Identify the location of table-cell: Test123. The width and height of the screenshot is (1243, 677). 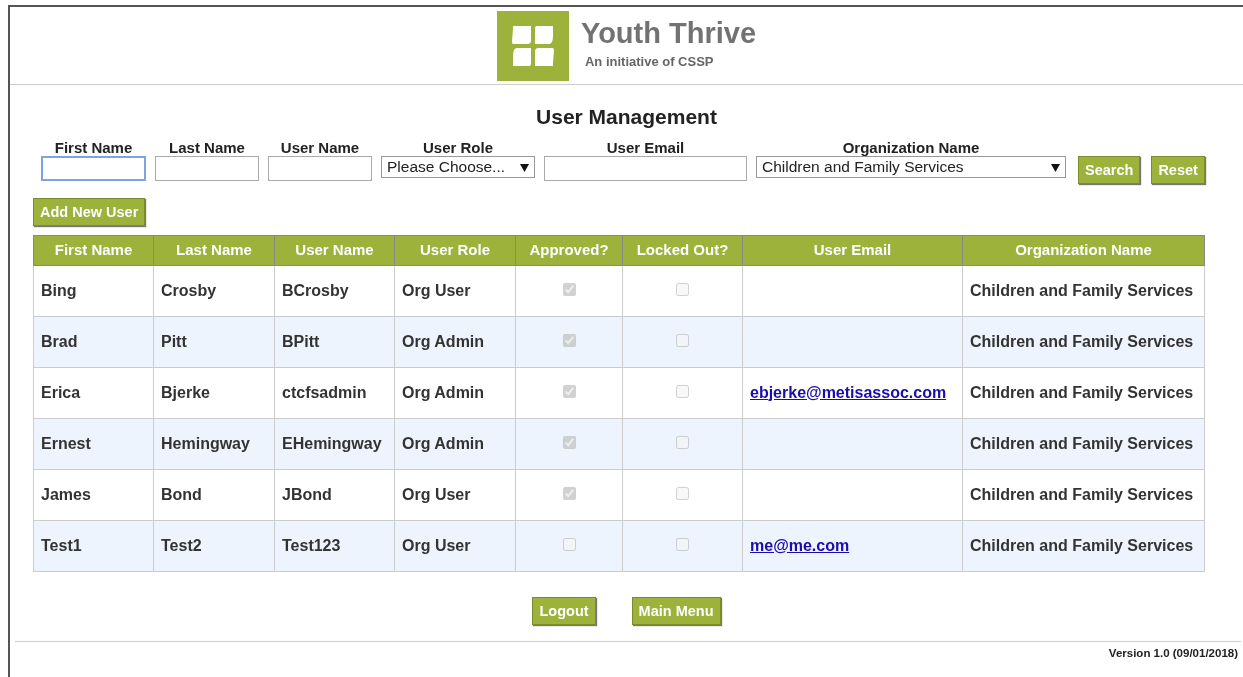
(334, 545).